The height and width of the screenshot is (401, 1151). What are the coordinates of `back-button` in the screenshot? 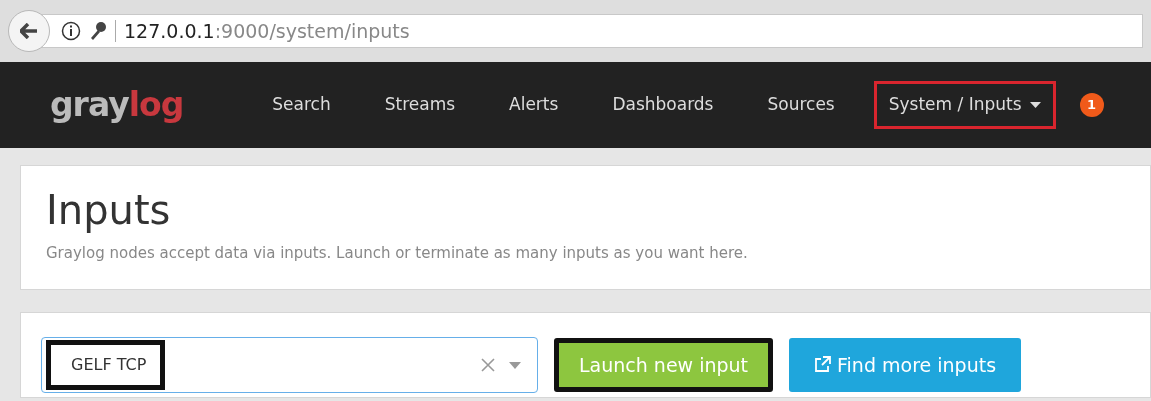 It's located at (29, 31).